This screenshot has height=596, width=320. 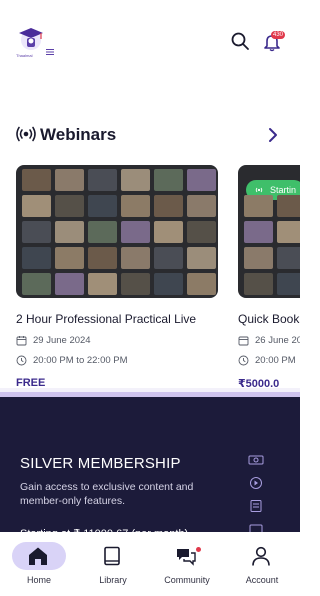 I want to click on webinar-time-row: 20:00 PM to 22:00 PM, so click(x=117, y=360).